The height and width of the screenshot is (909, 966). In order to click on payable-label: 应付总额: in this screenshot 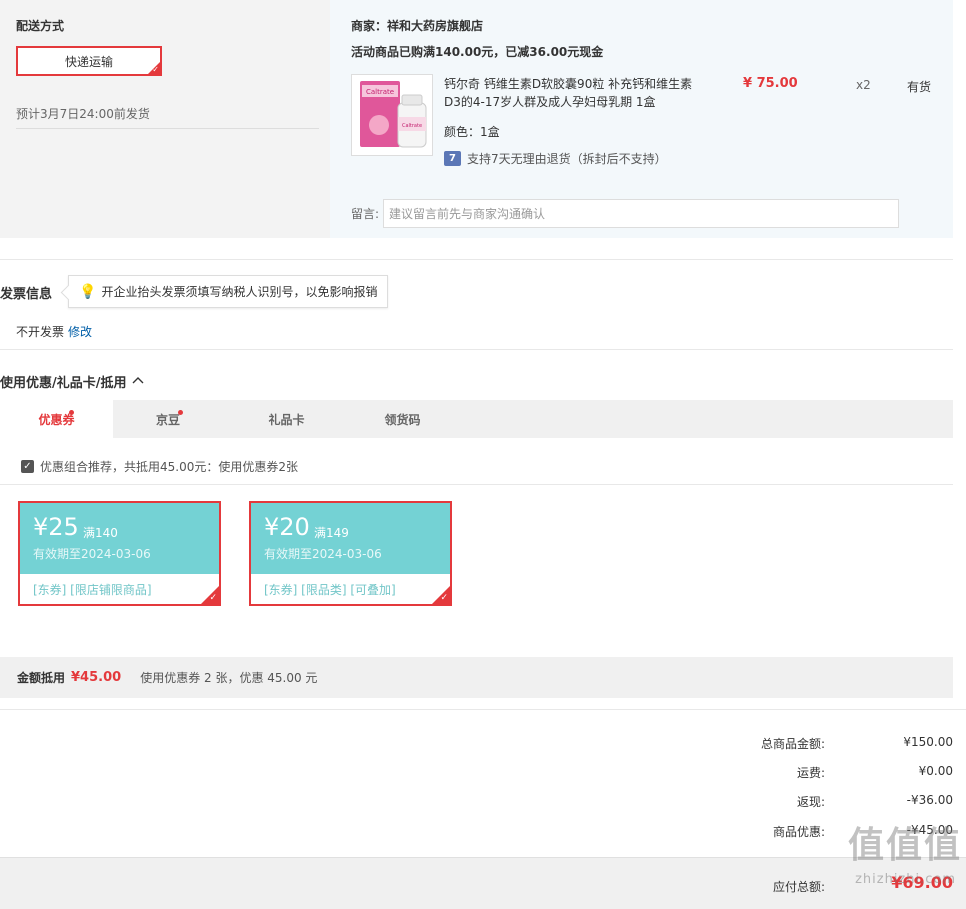, I will do `click(798, 887)`.